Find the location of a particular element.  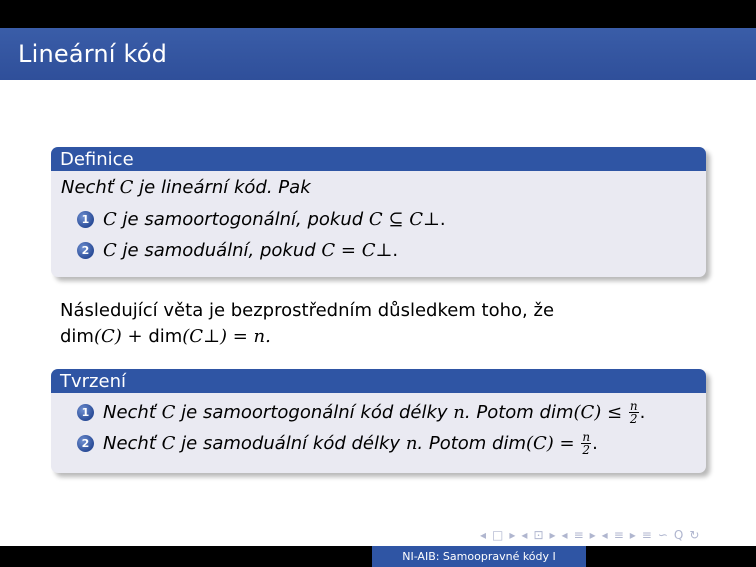

nav-frame-icon: □ is located at coordinates (497, 535).